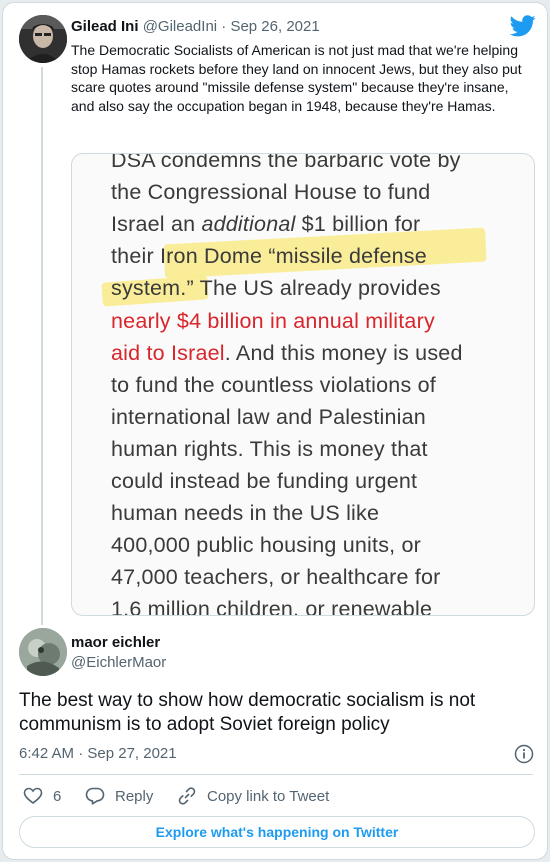 The height and width of the screenshot is (862, 550). Describe the element at coordinates (42, 346) in the screenshot. I see `thread-connector-line` at that location.